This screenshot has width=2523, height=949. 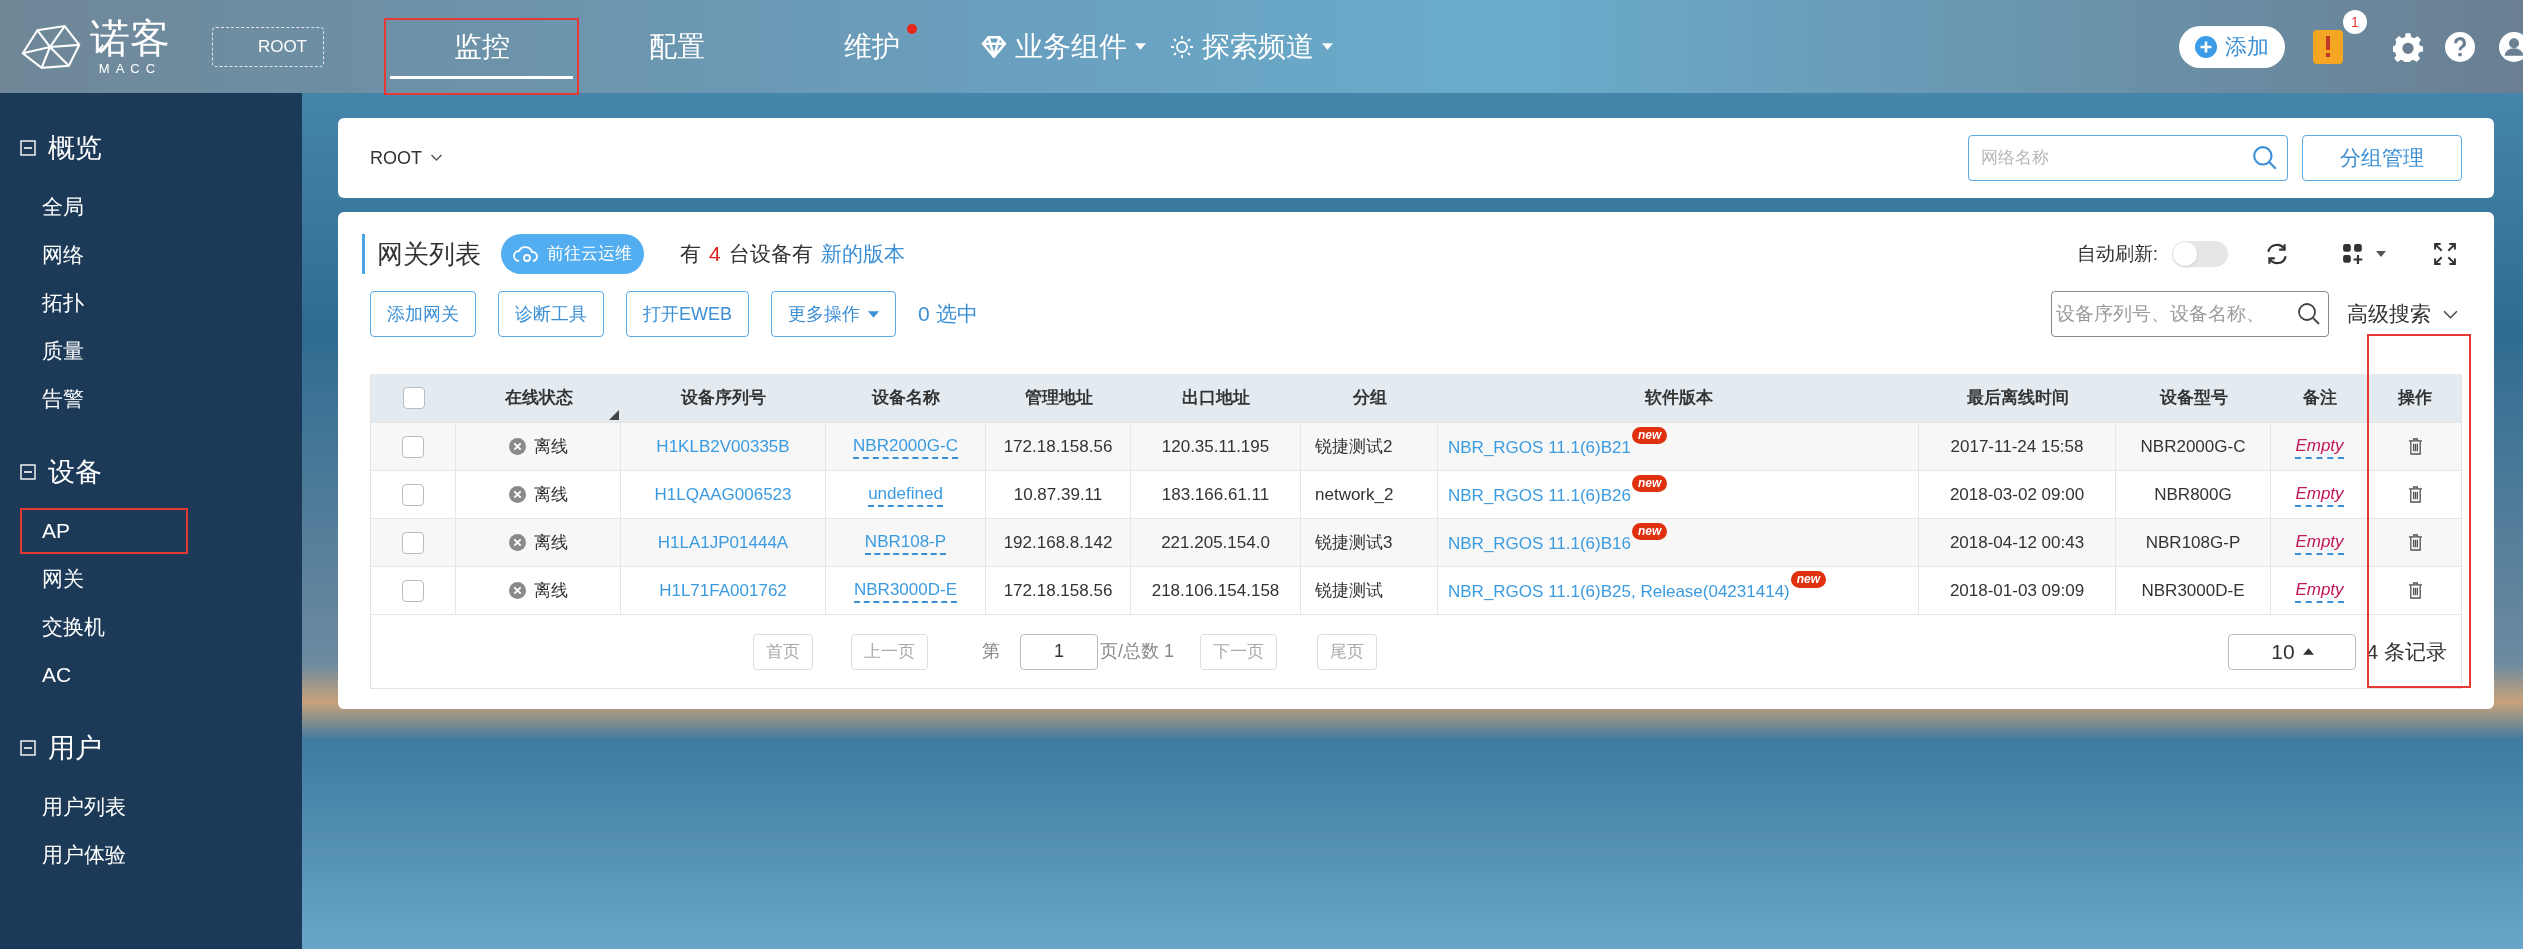 What do you see at coordinates (905, 590) in the screenshot?
I see `device-name-link: NBR3000D-E` at bounding box center [905, 590].